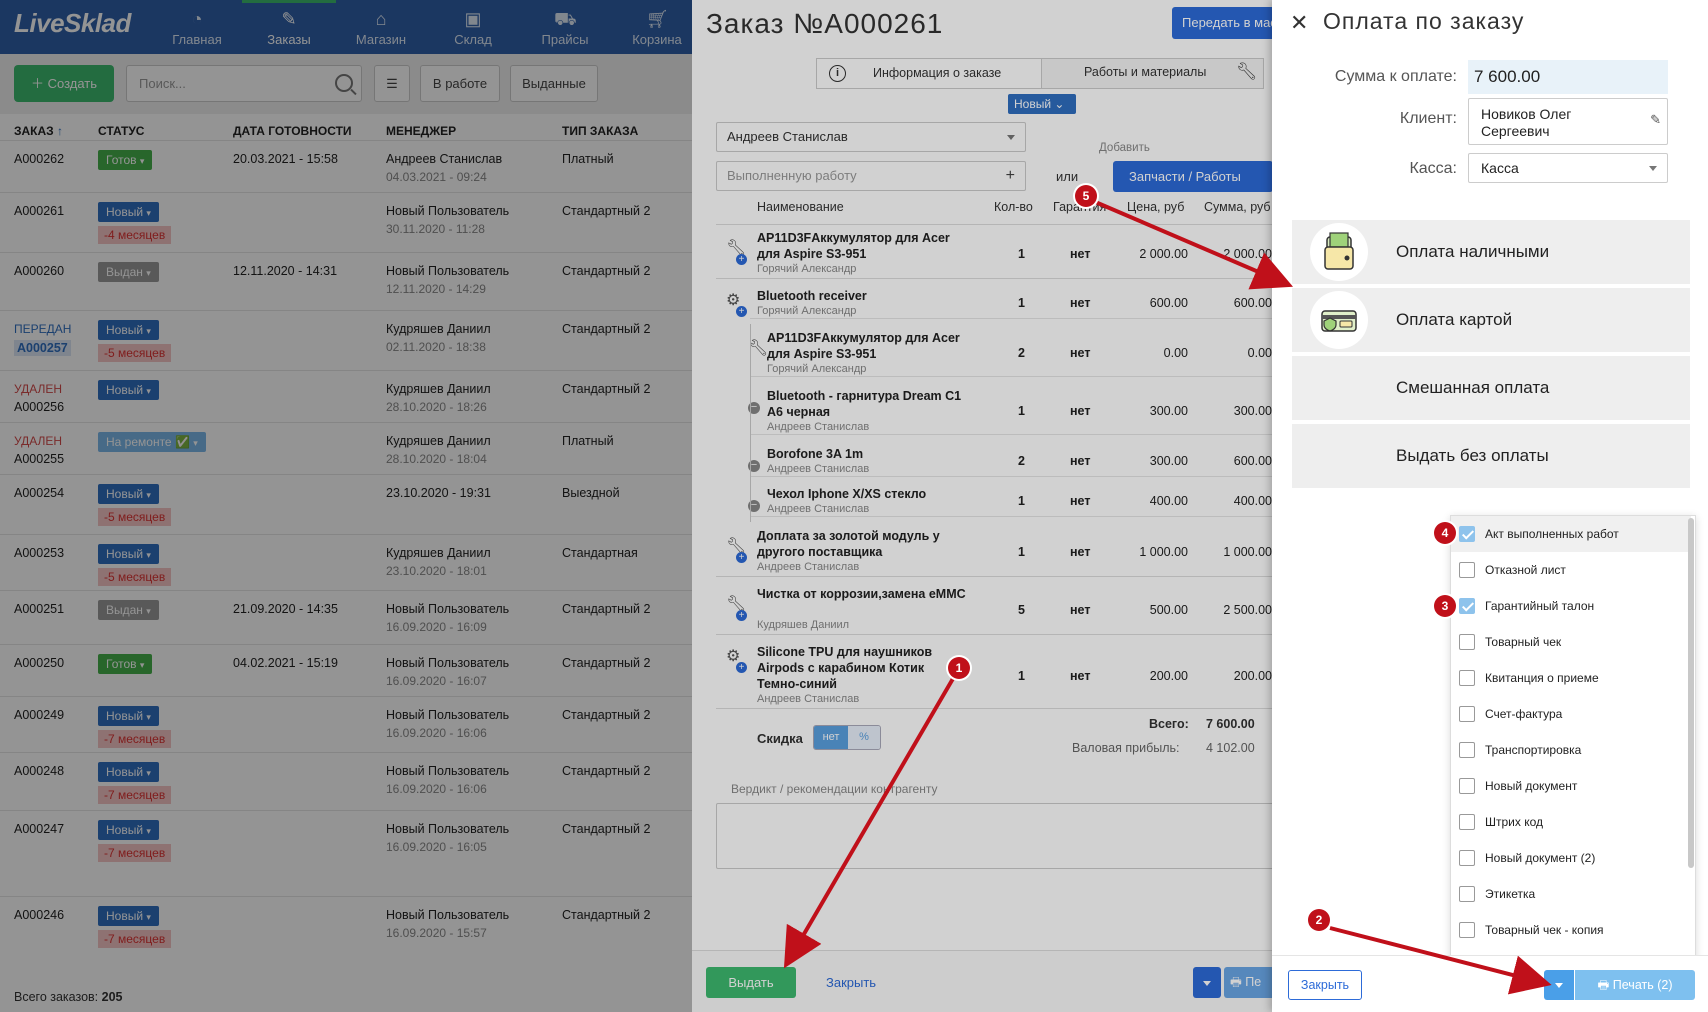 The height and width of the screenshot is (1012, 1708). I want to click on print-doc-option: Акт выполненных работ, so click(1571, 534).